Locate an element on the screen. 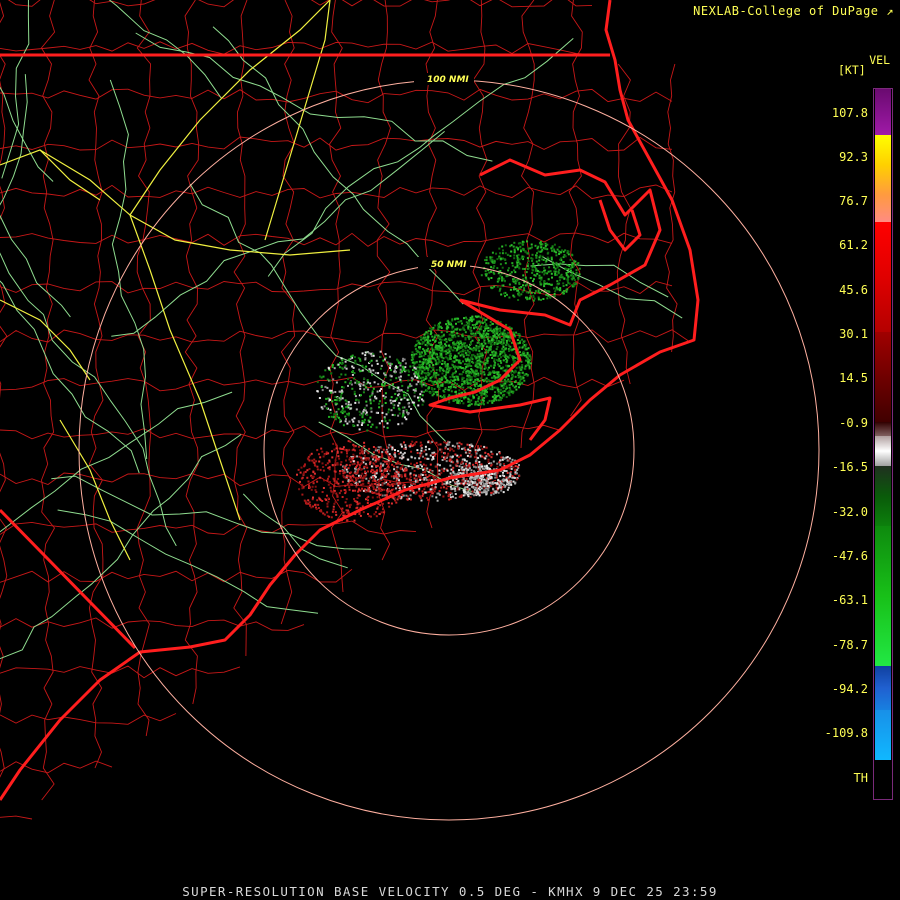  credit-label: NEXLAB-College of DuPage is located at coordinates (786, 11).